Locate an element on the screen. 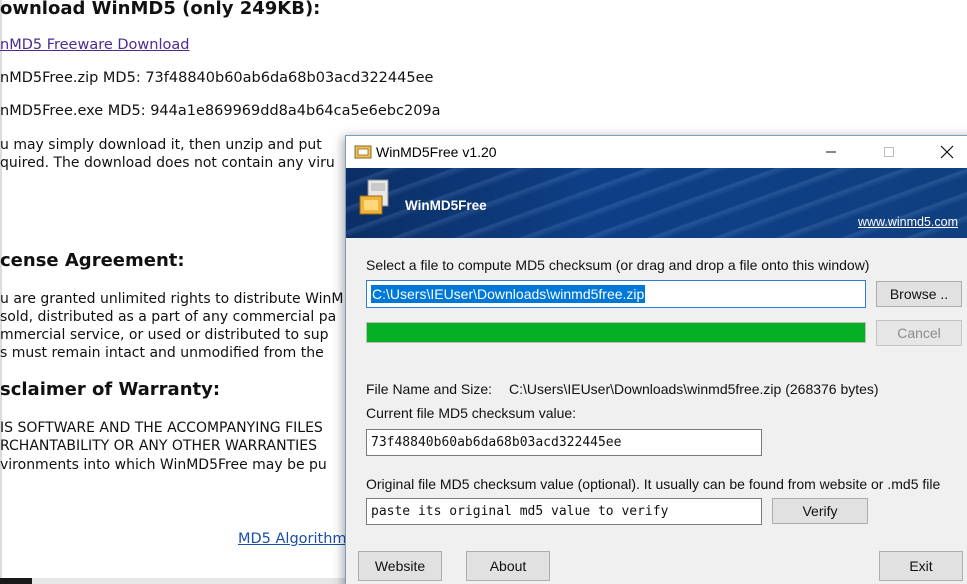 Image resolution: width=967 pixels, height=584 pixels. close-icon is located at coordinates (947, 152).